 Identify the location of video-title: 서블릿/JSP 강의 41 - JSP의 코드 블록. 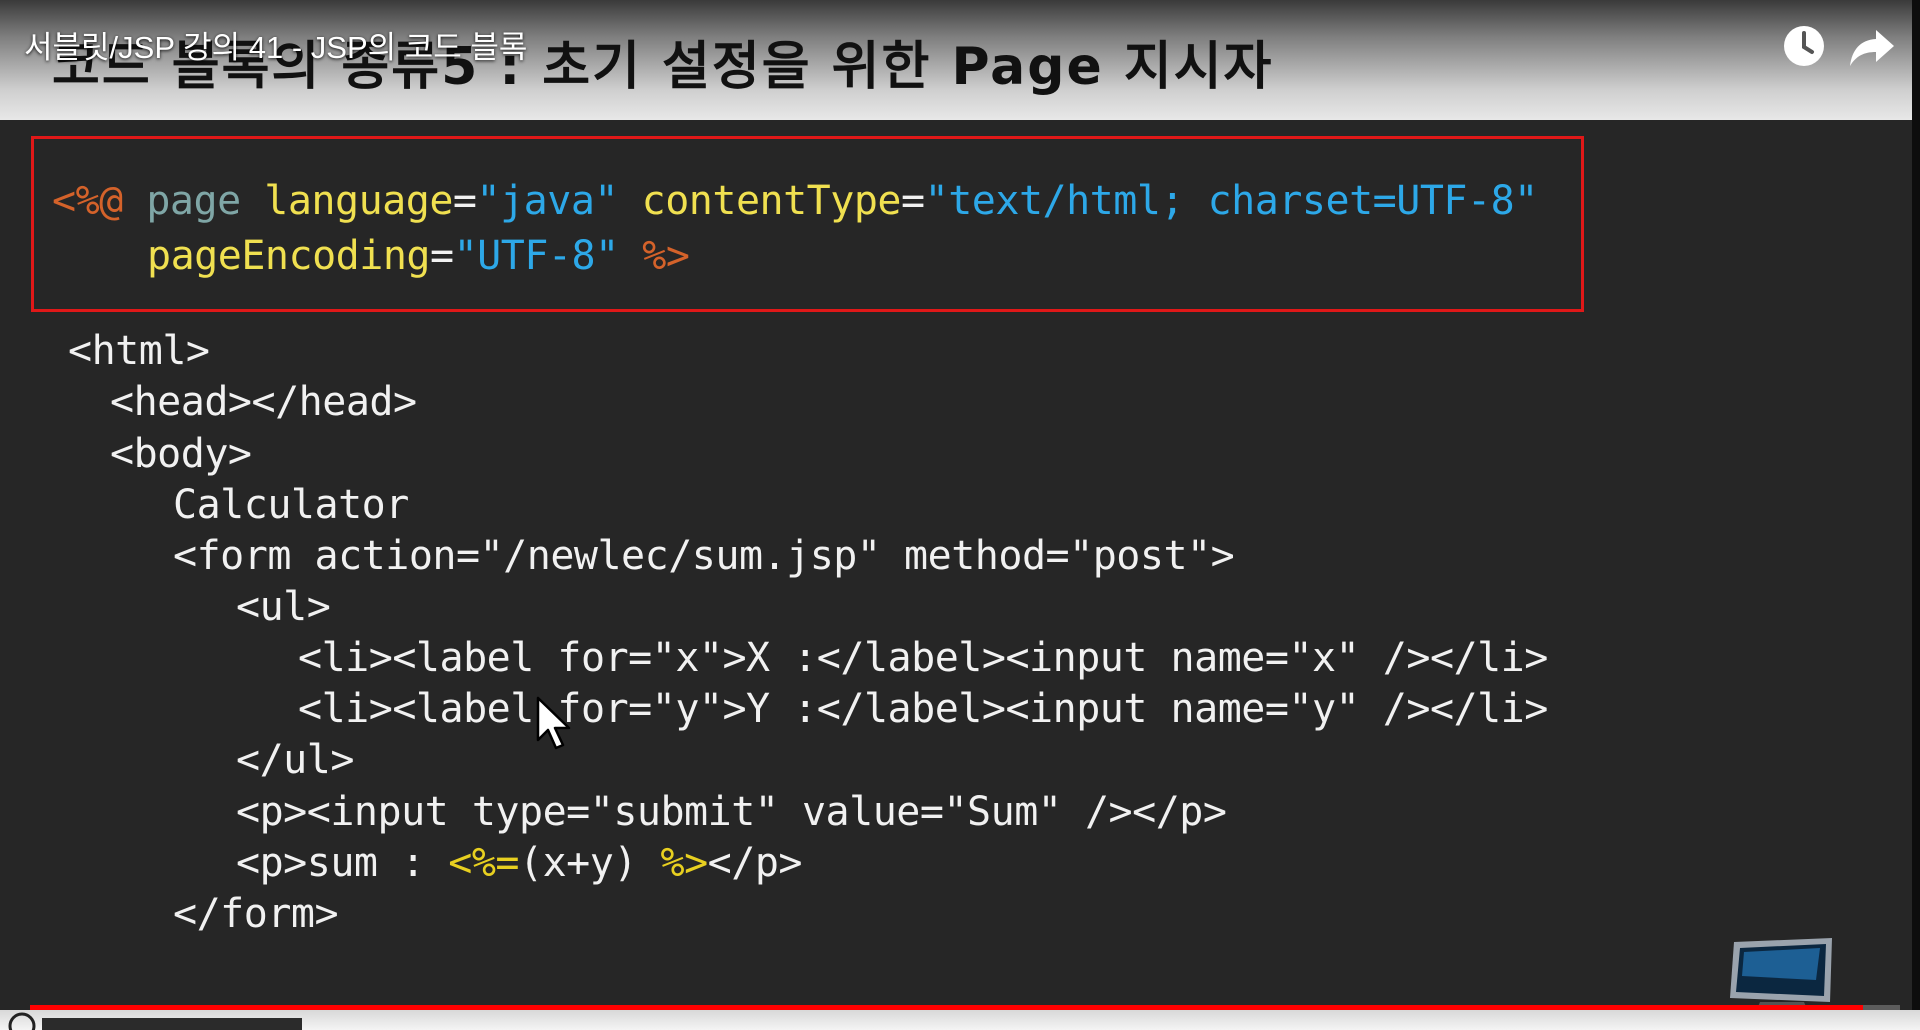
(275, 44).